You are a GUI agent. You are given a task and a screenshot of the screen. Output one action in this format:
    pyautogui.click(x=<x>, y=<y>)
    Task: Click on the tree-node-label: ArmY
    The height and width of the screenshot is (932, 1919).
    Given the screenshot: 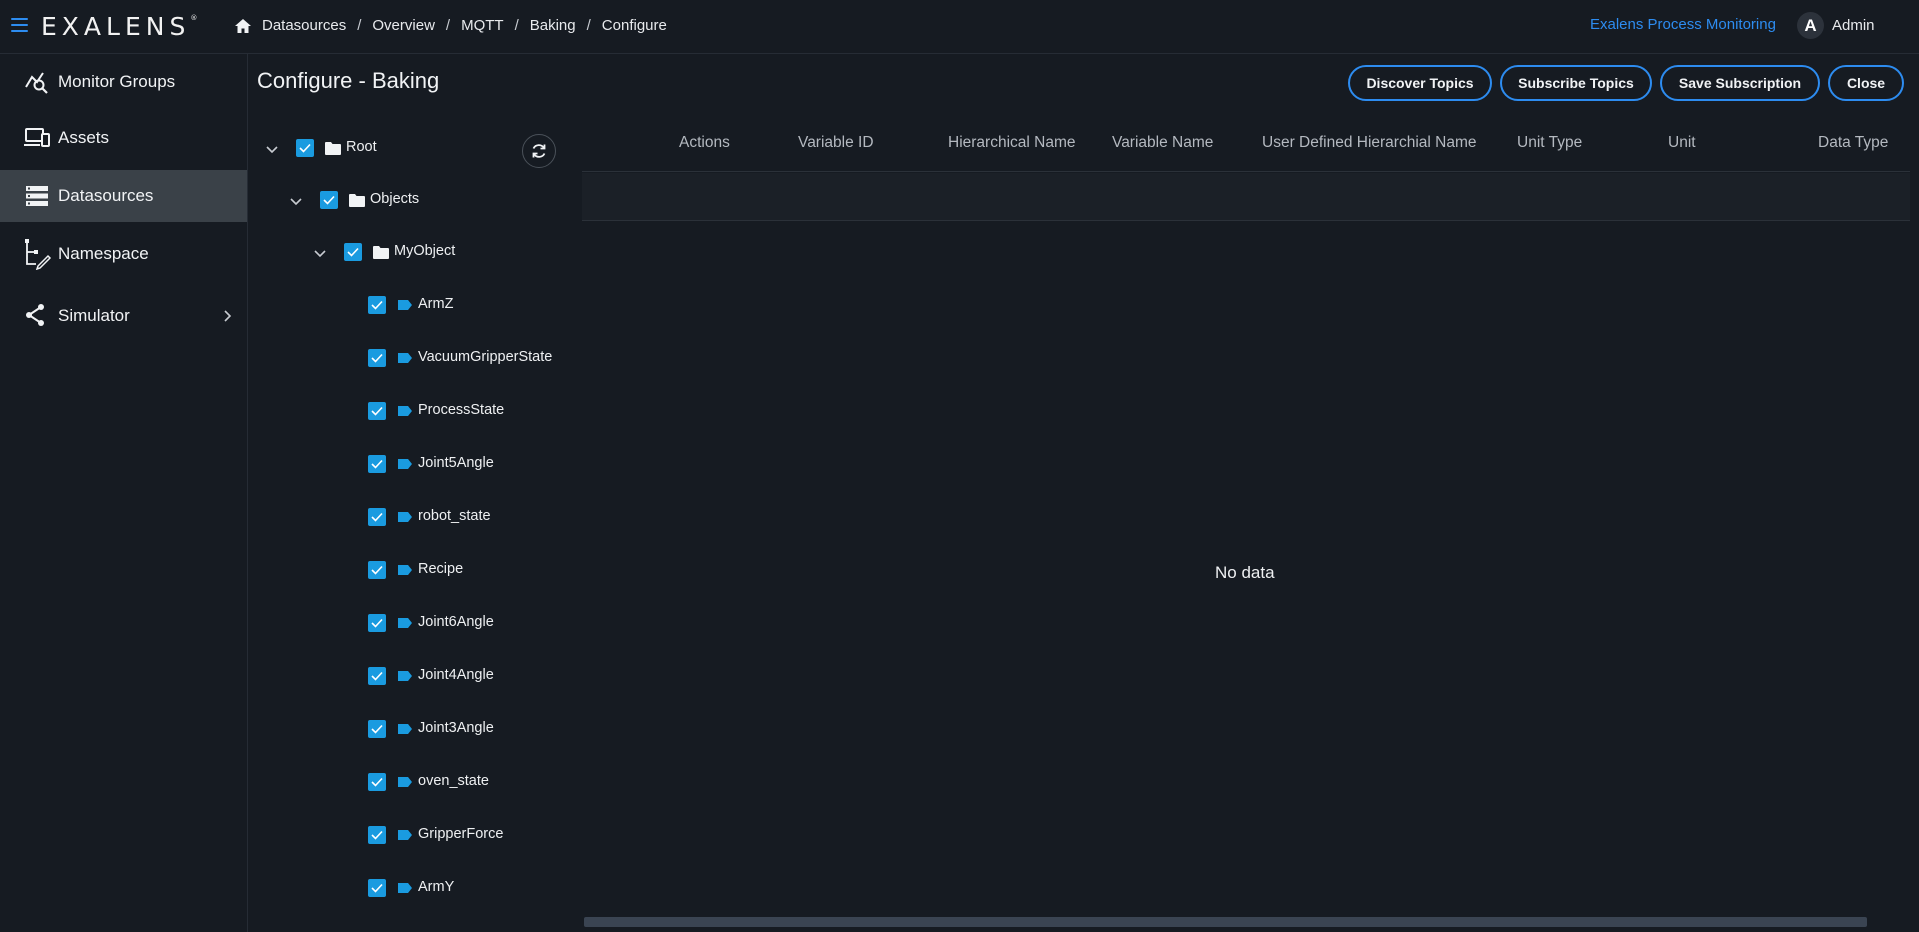 What is the action you would take?
    pyautogui.click(x=436, y=887)
    